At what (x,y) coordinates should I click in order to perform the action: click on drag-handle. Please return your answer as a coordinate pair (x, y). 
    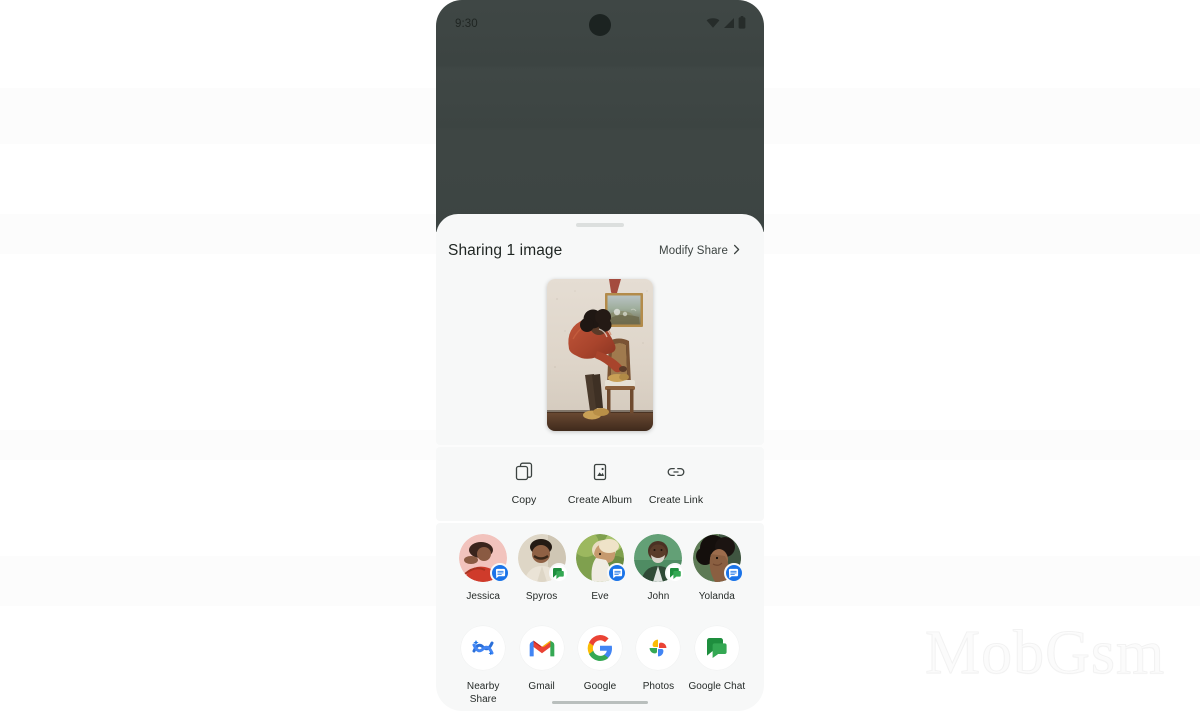
    Looking at the image, I should click on (600, 225).